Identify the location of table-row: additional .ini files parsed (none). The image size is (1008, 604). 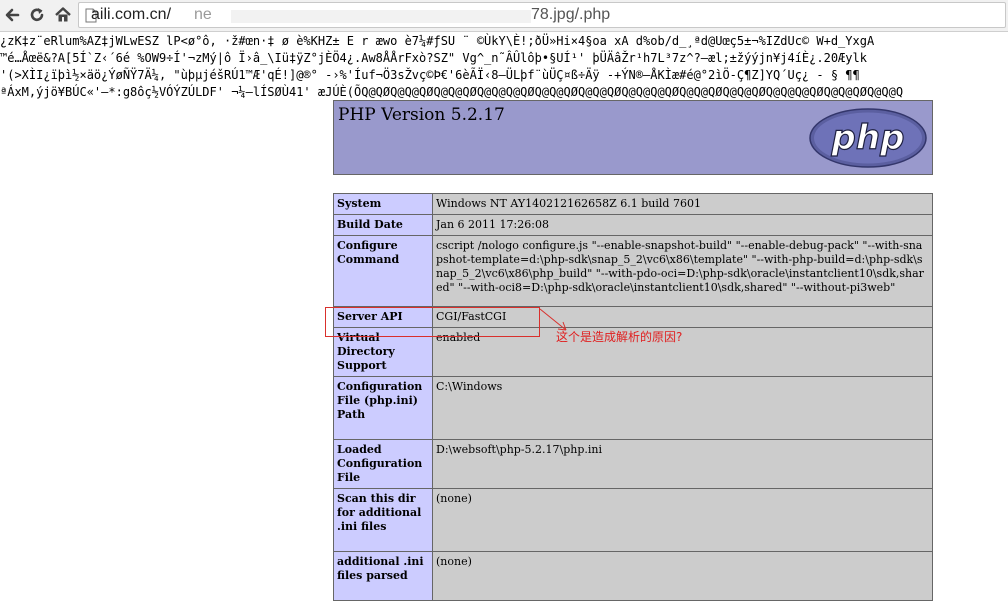
(633, 576).